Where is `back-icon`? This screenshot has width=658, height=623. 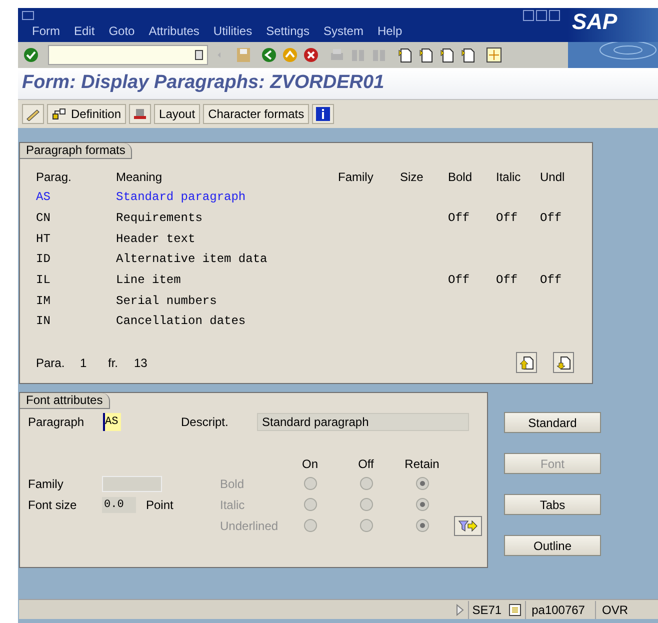
back-icon is located at coordinates (269, 55).